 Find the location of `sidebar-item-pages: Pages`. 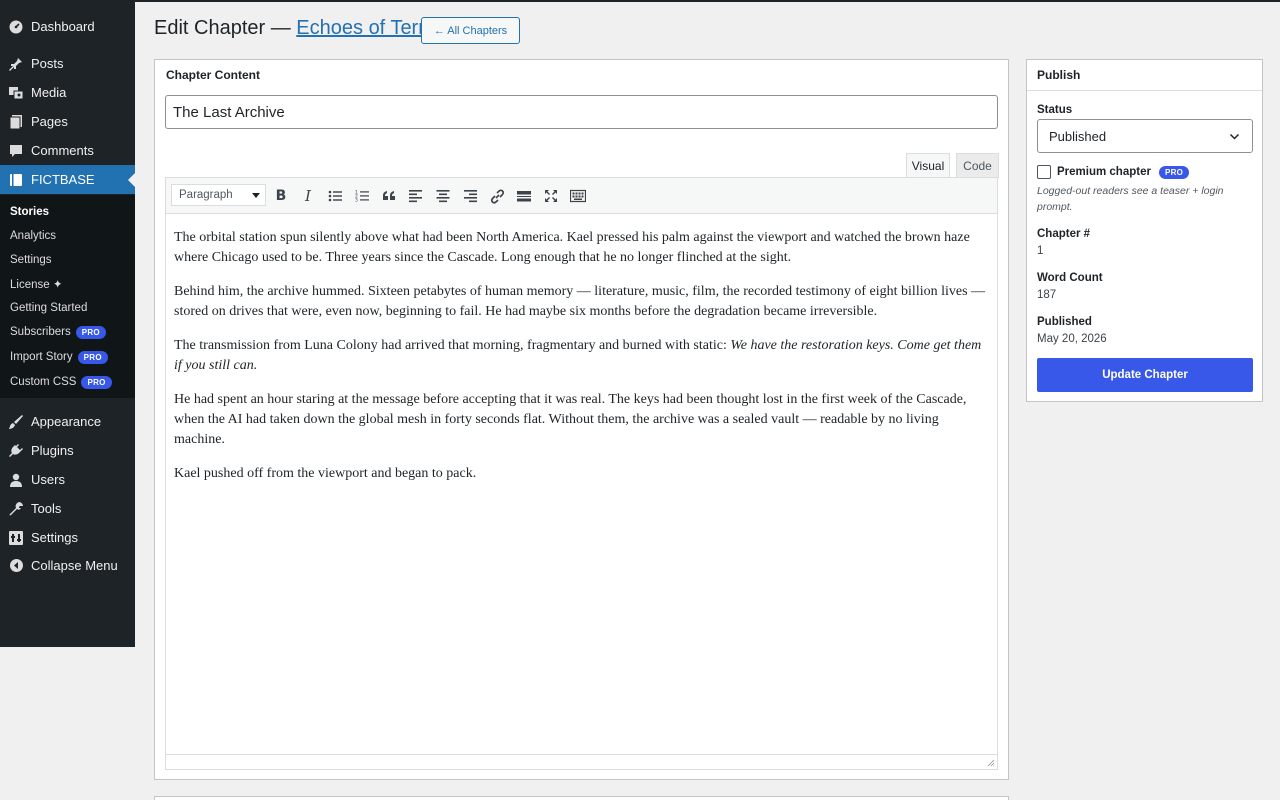

sidebar-item-pages: Pages is located at coordinates (67, 121).